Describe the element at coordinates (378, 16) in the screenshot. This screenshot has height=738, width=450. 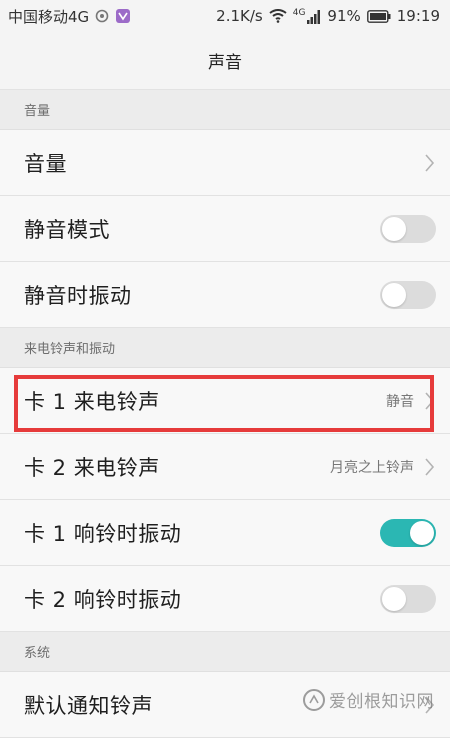
I see `battery-icon` at that location.